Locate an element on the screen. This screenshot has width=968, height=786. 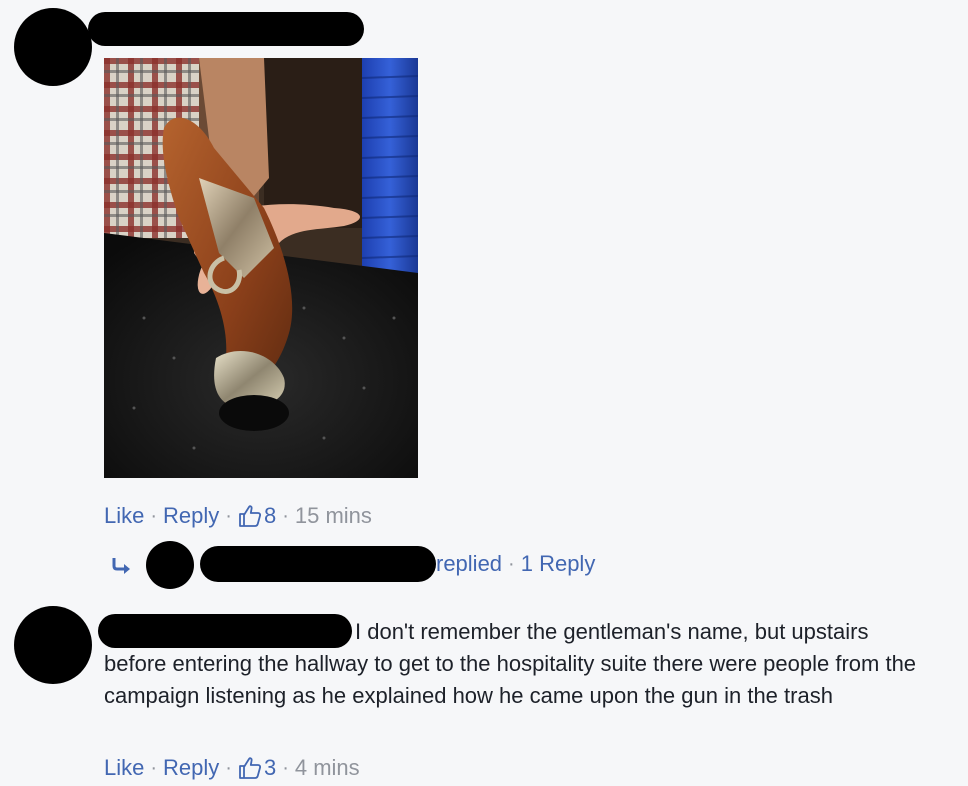
reply-summary: replied · 1 Reply is located at coordinates (515, 564).